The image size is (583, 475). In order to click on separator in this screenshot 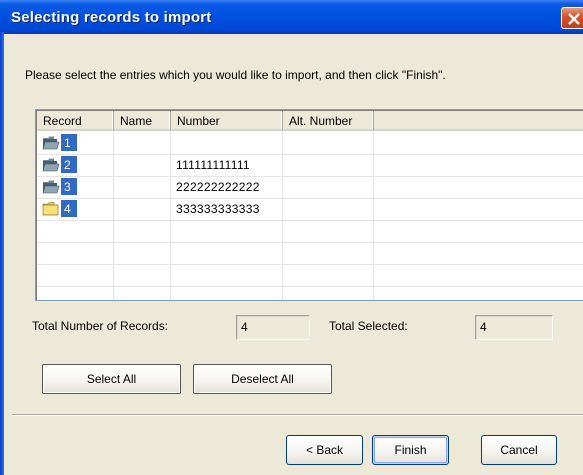, I will do `click(297, 415)`.